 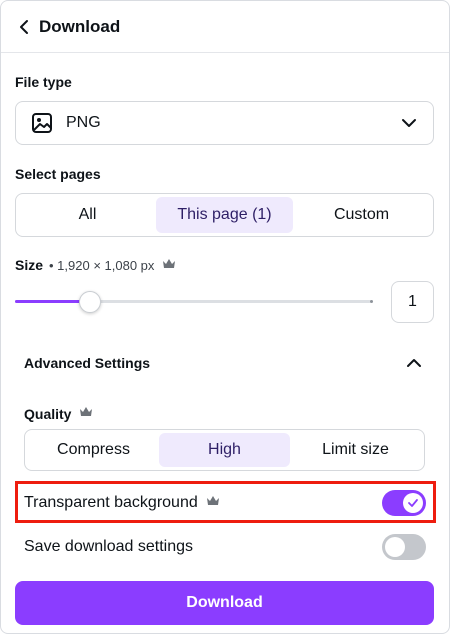 What do you see at coordinates (412, 302) in the screenshot?
I see `size-number-input: 1` at bounding box center [412, 302].